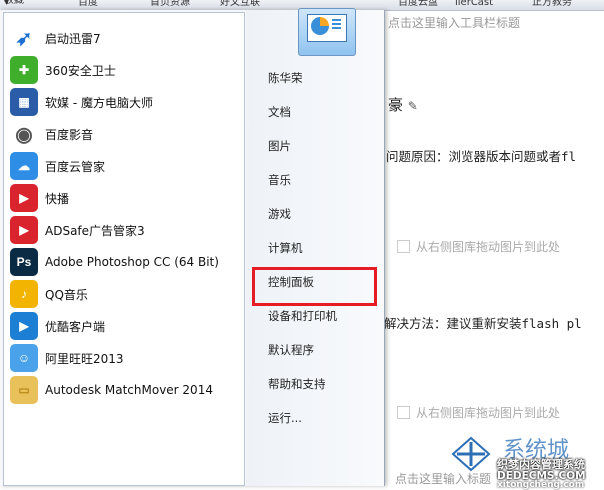 Image resolution: width=604 pixels, height=490 pixels. I want to click on article-title: 豪 ✎, so click(403, 105).